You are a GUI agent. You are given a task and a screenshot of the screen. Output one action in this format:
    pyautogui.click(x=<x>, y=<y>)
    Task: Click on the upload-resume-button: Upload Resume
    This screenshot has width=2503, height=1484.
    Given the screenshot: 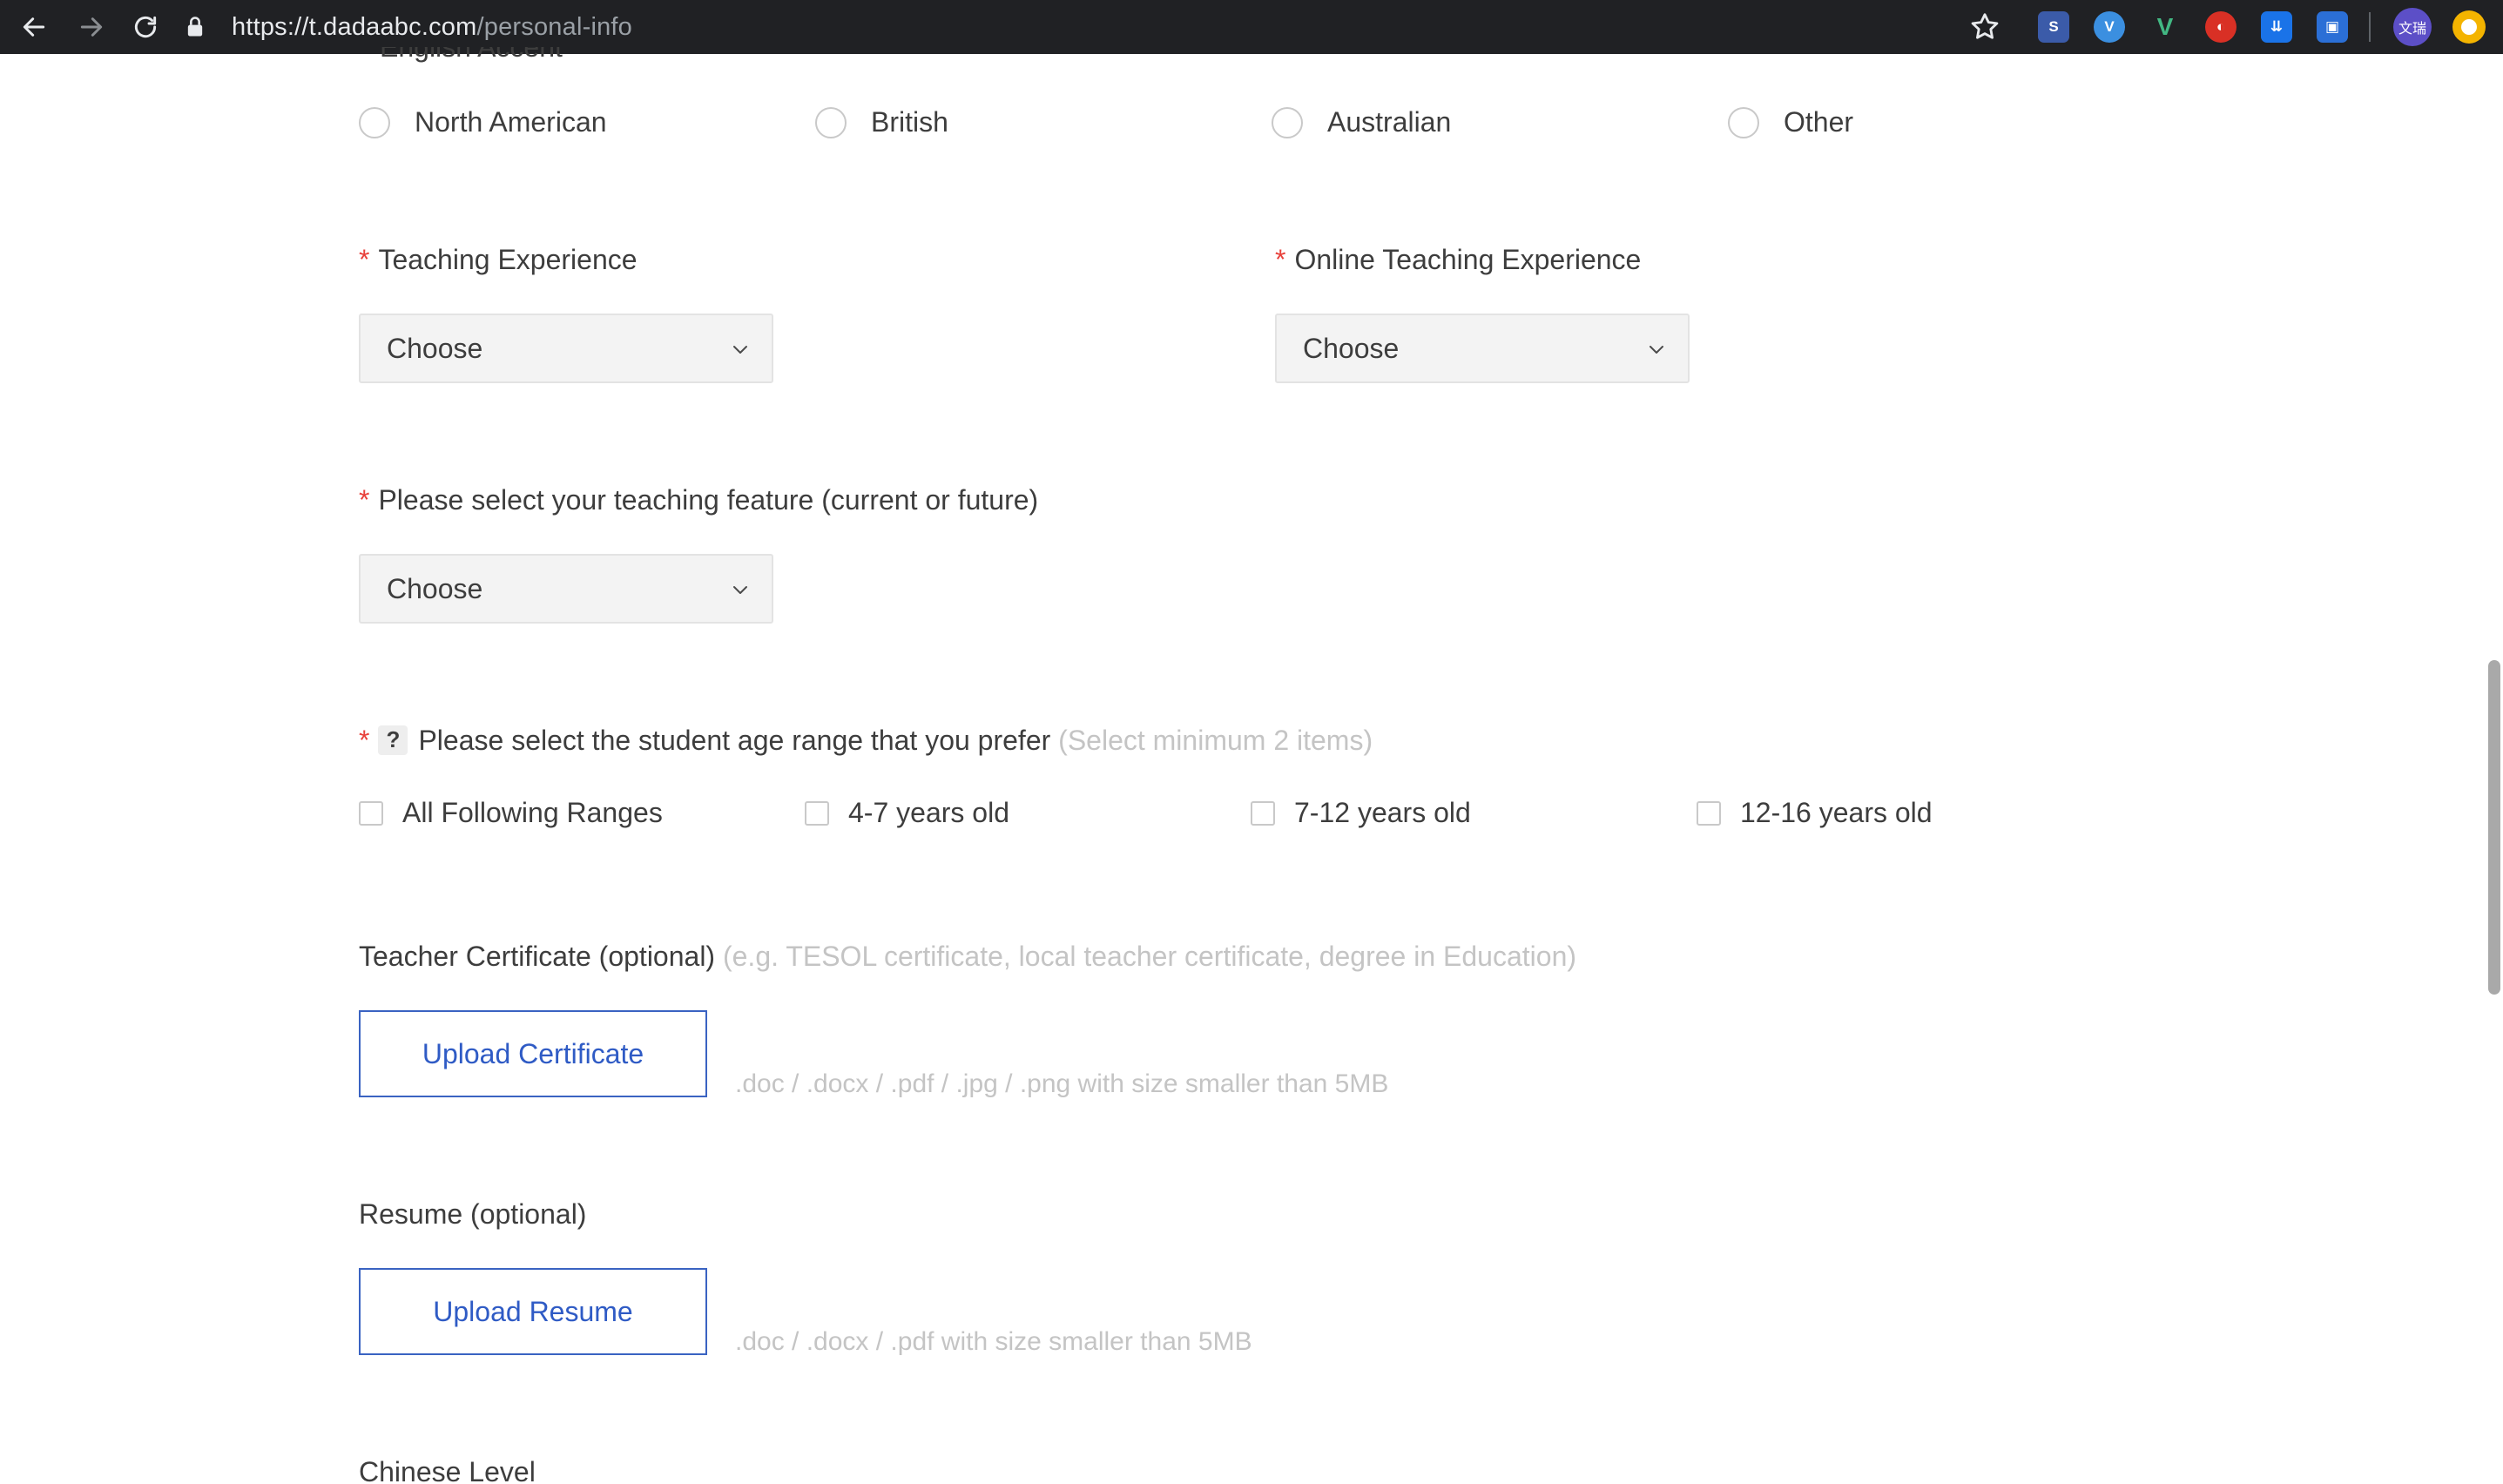 What is the action you would take?
    pyautogui.click(x=533, y=1311)
    